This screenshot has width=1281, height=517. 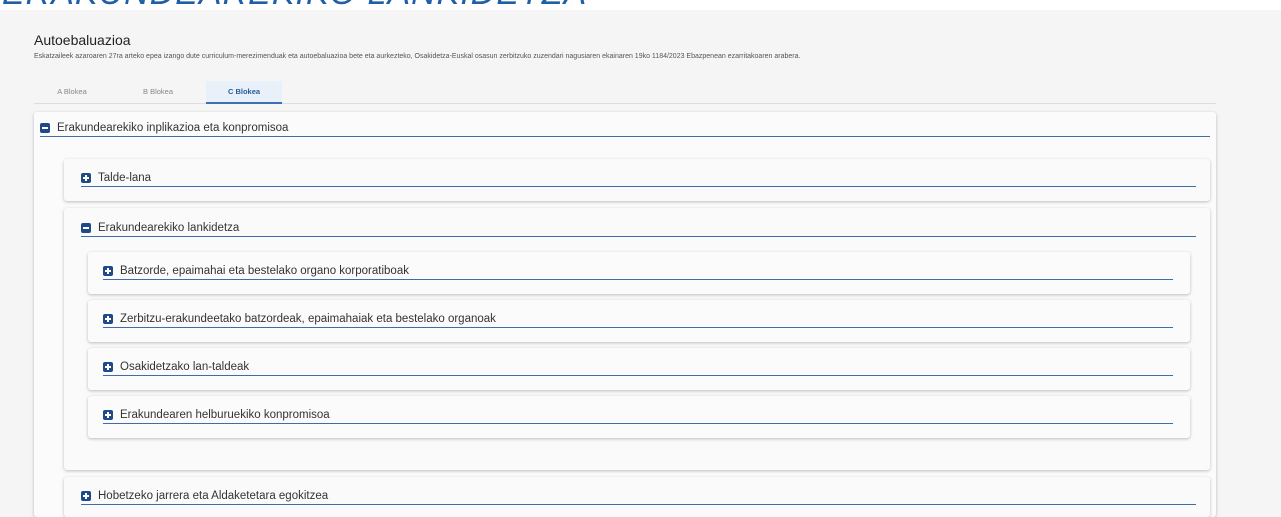 What do you see at coordinates (640, 5) in the screenshot?
I see `page-banner-title: ERAKUNDEAREKIKO LANKIDETZA` at bounding box center [640, 5].